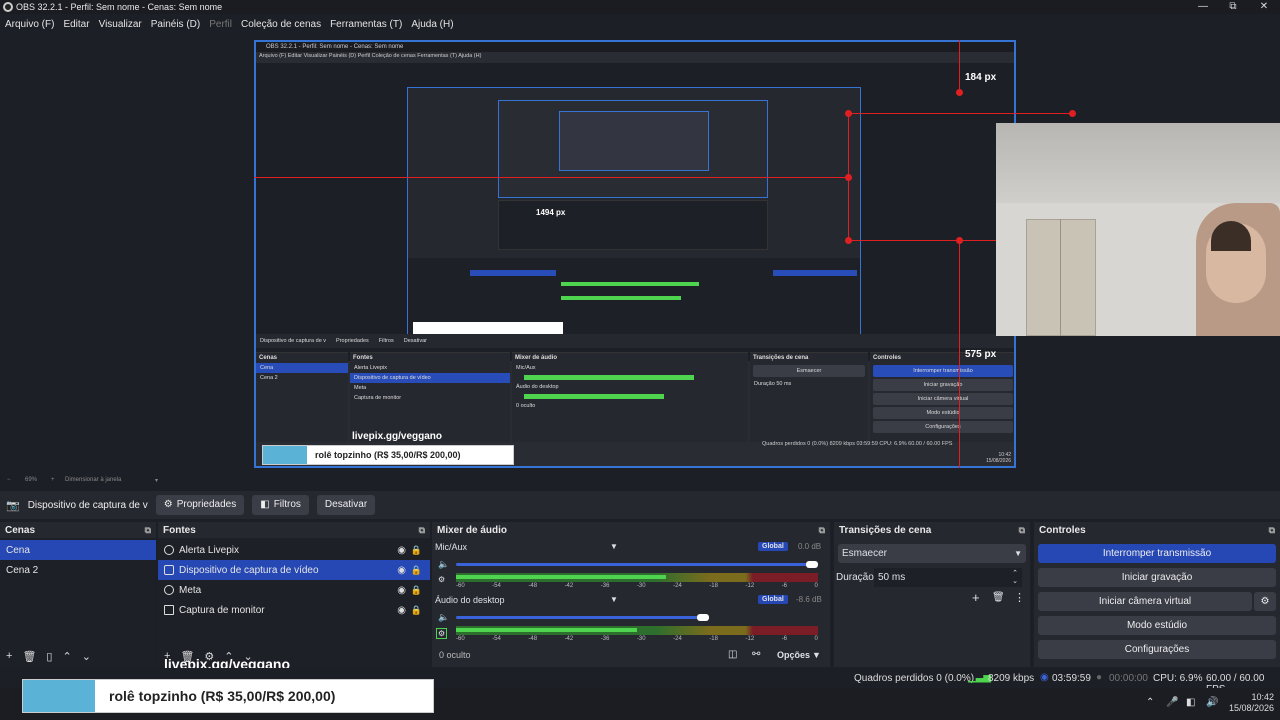 The image size is (1280, 720). I want to click on transition-select: Esmaecer ▼, so click(932, 553).